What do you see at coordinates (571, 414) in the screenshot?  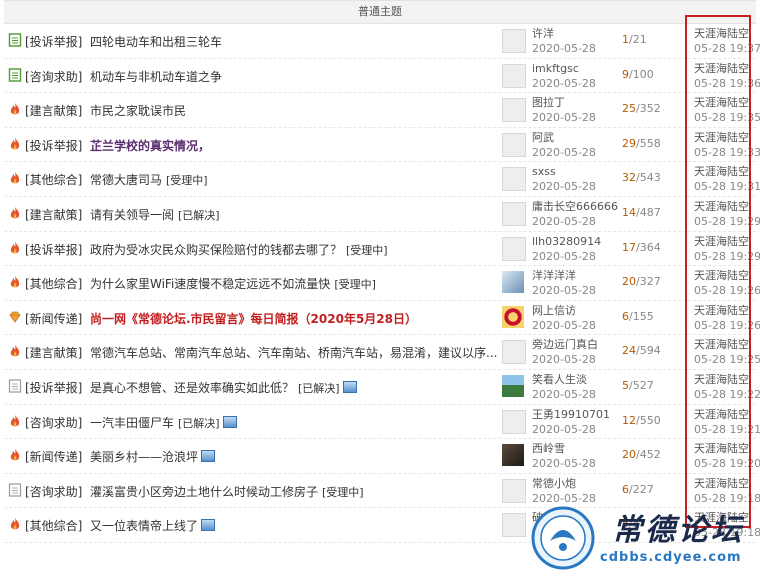 I see `author-link: 王勇19910701` at bounding box center [571, 414].